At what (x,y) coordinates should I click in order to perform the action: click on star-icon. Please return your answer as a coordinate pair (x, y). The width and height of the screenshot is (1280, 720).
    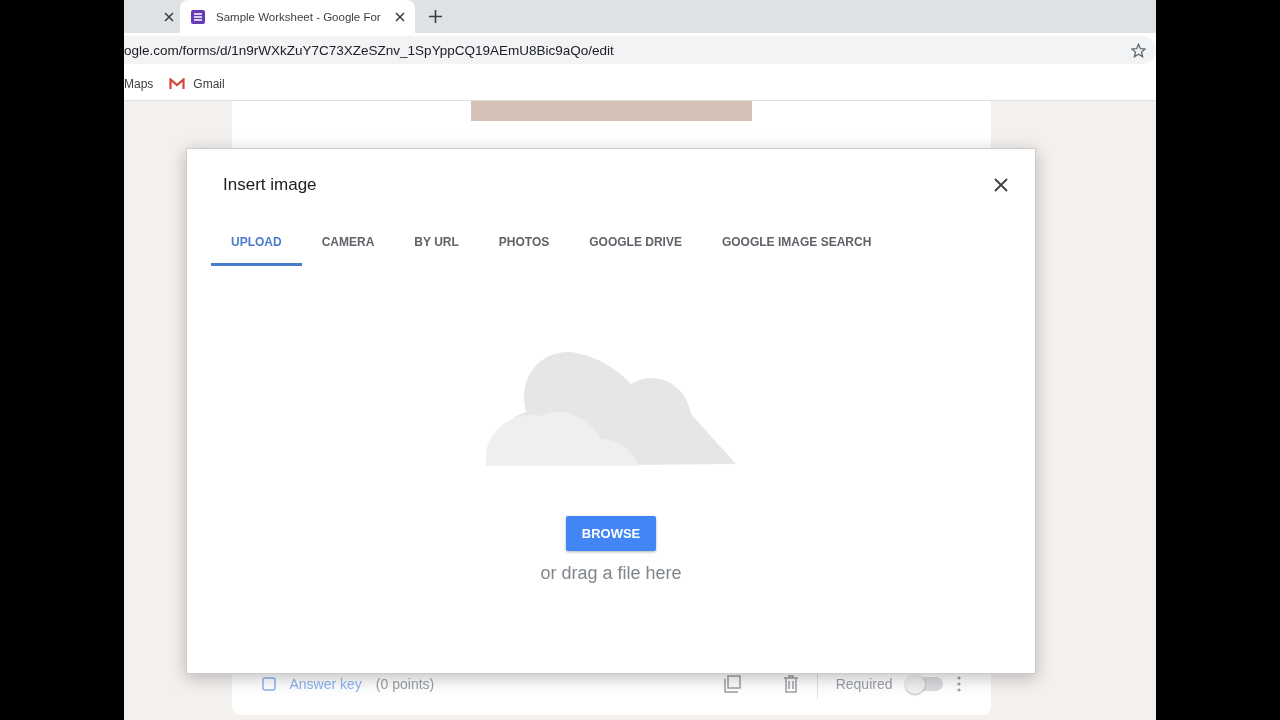
    Looking at the image, I should click on (1138, 50).